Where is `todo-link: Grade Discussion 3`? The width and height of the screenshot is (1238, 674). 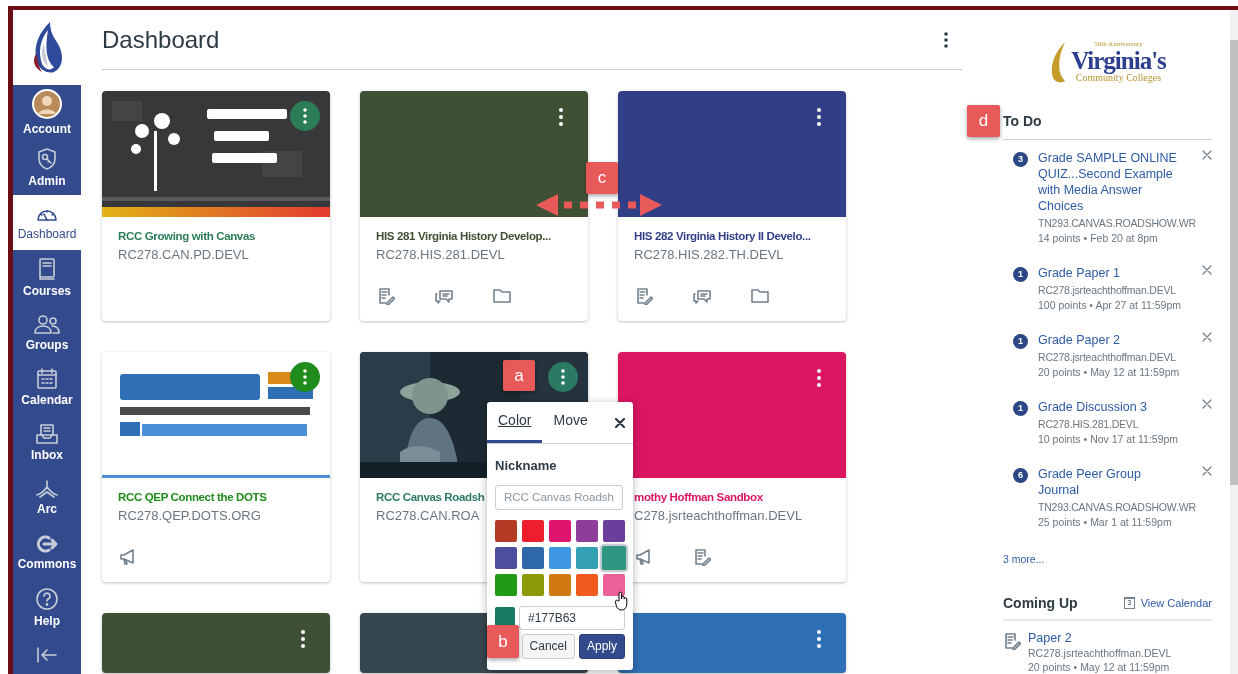
todo-link: Grade Discussion 3 is located at coordinates (1108, 407).